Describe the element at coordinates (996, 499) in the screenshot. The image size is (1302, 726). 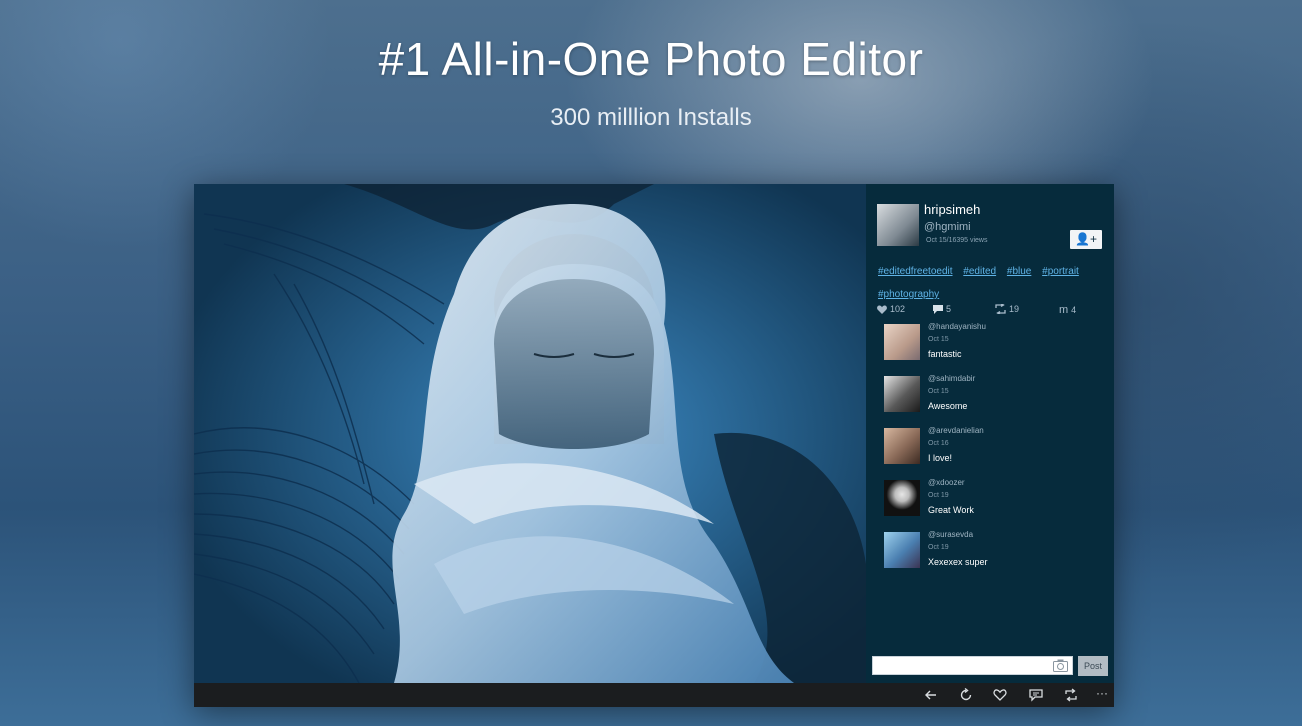
I see `comment-item: @xdoozer Oct 19 Great Work` at that location.